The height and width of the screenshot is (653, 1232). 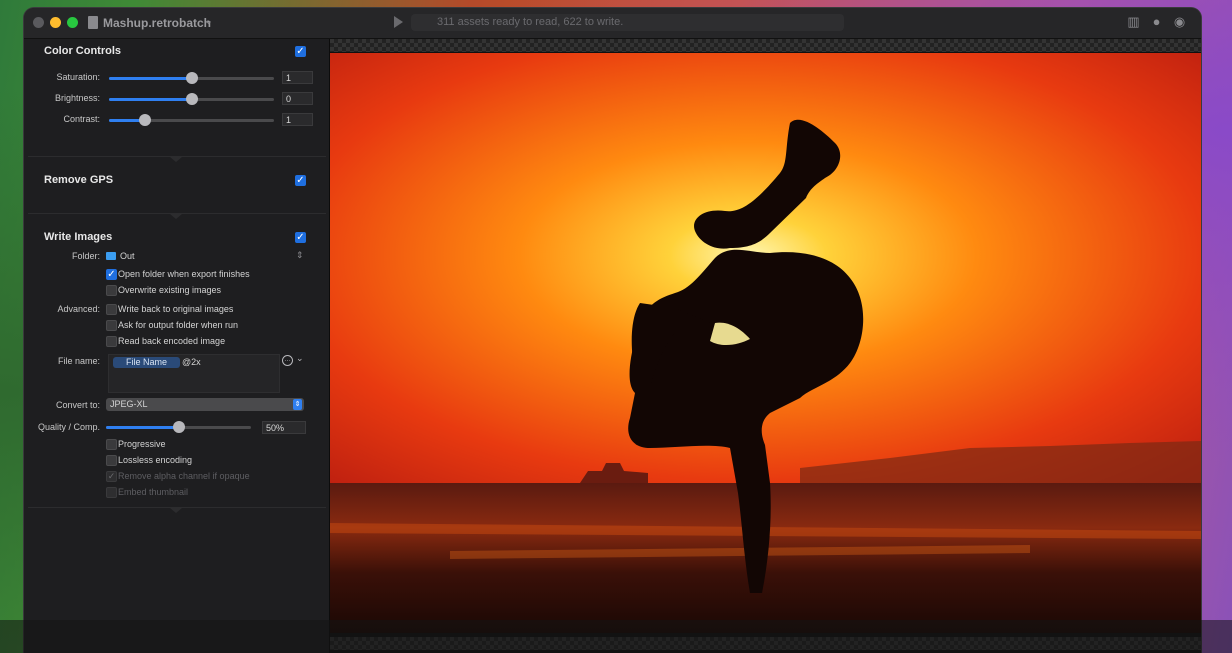 I want to click on saturation-slider, so click(x=191, y=78).